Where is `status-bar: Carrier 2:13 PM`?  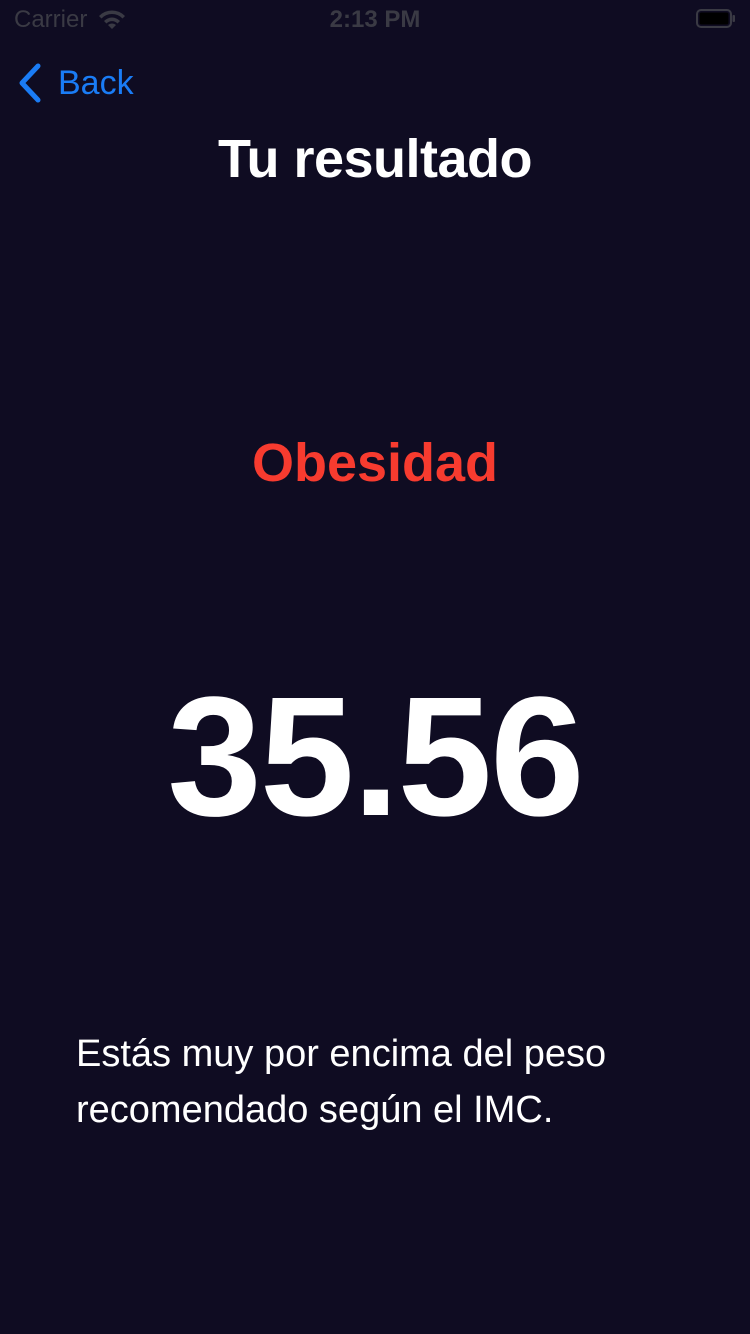 status-bar: Carrier 2:13 PM is located at coordinates (375, 20).